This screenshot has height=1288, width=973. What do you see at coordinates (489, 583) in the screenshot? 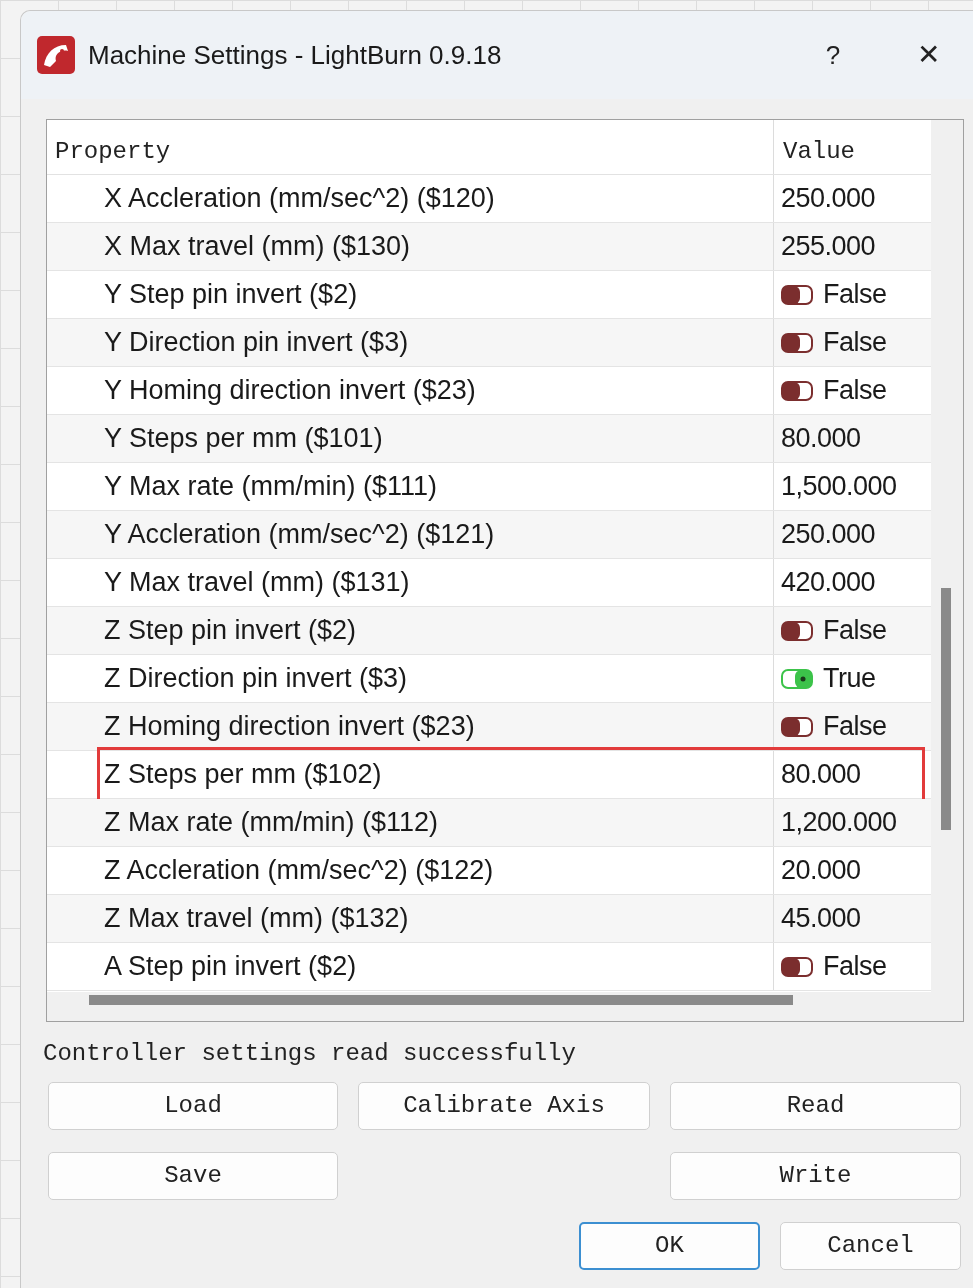
I see `table-row: Y Max travel (mm) ($131) 420.000` at bounding box center [489, 583].